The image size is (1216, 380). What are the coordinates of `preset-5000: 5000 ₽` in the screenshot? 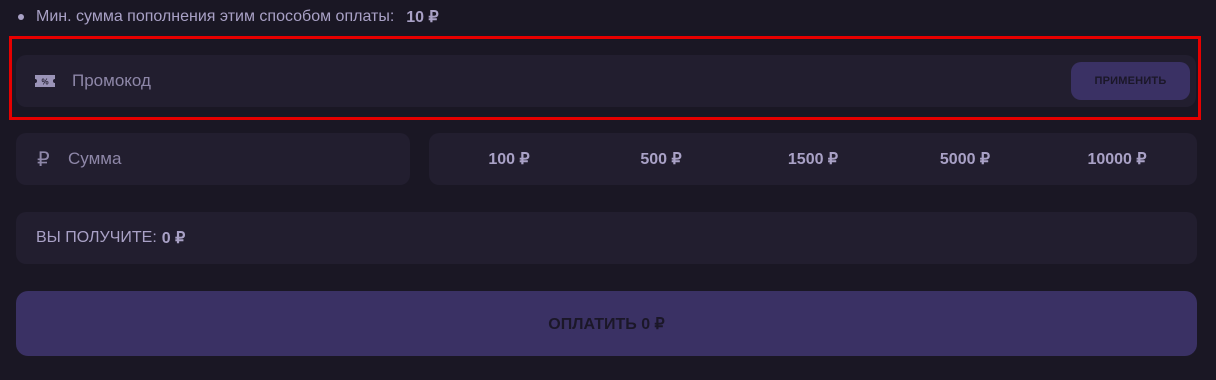 It's located at (965, 159).